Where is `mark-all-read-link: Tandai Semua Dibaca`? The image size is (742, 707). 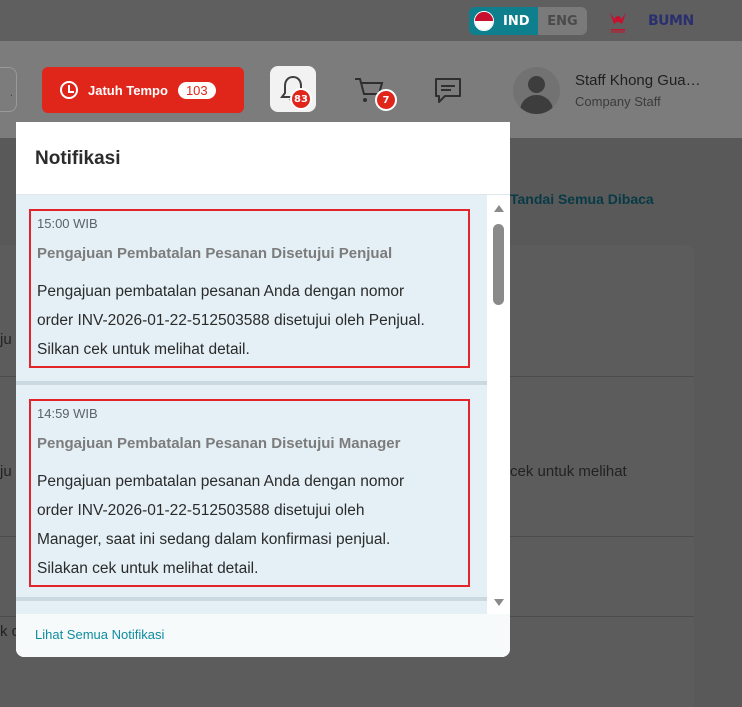
mark-all-read-link: Tandai Semua Dibaca is located at coordinates (582, 199).